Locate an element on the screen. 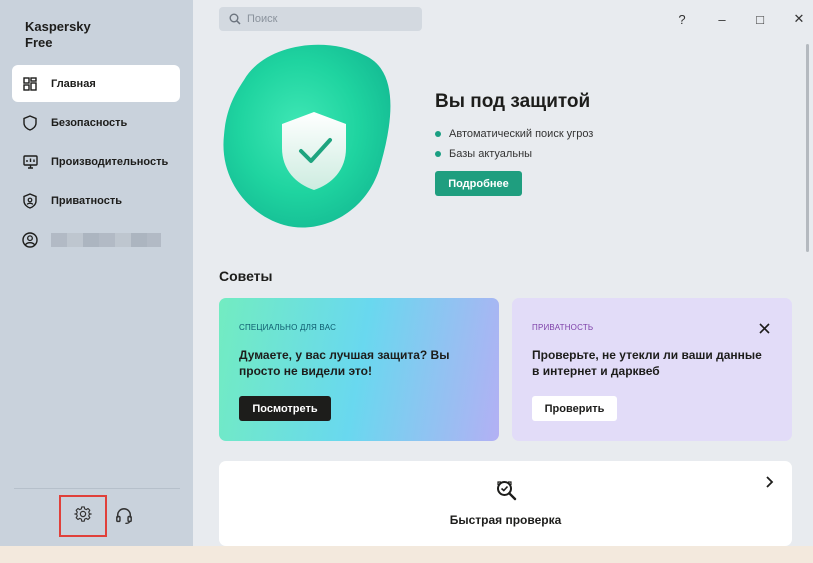  sidebar-item-privacy: Приватность is located at coordinates (96, 200).